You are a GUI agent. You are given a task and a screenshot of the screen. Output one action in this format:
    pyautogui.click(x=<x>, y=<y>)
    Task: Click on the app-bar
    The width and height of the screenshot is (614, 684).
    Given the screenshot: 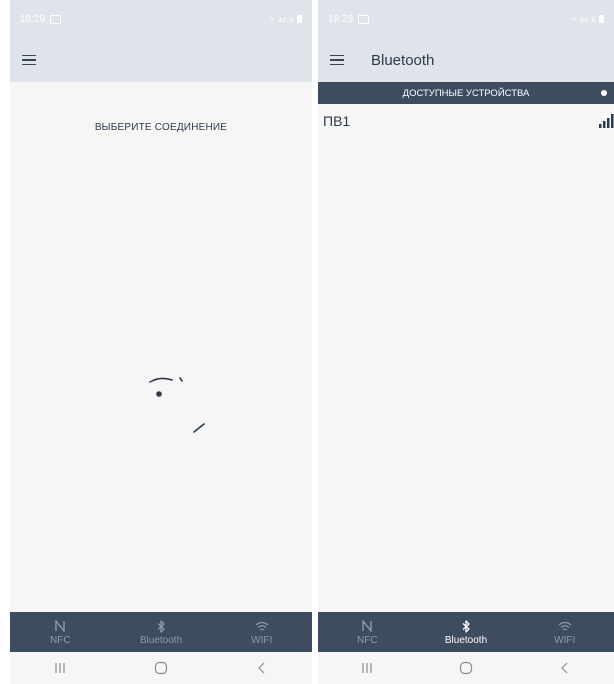 What is the action you would take?
    pyautogui.click(x=161, y=60)
    